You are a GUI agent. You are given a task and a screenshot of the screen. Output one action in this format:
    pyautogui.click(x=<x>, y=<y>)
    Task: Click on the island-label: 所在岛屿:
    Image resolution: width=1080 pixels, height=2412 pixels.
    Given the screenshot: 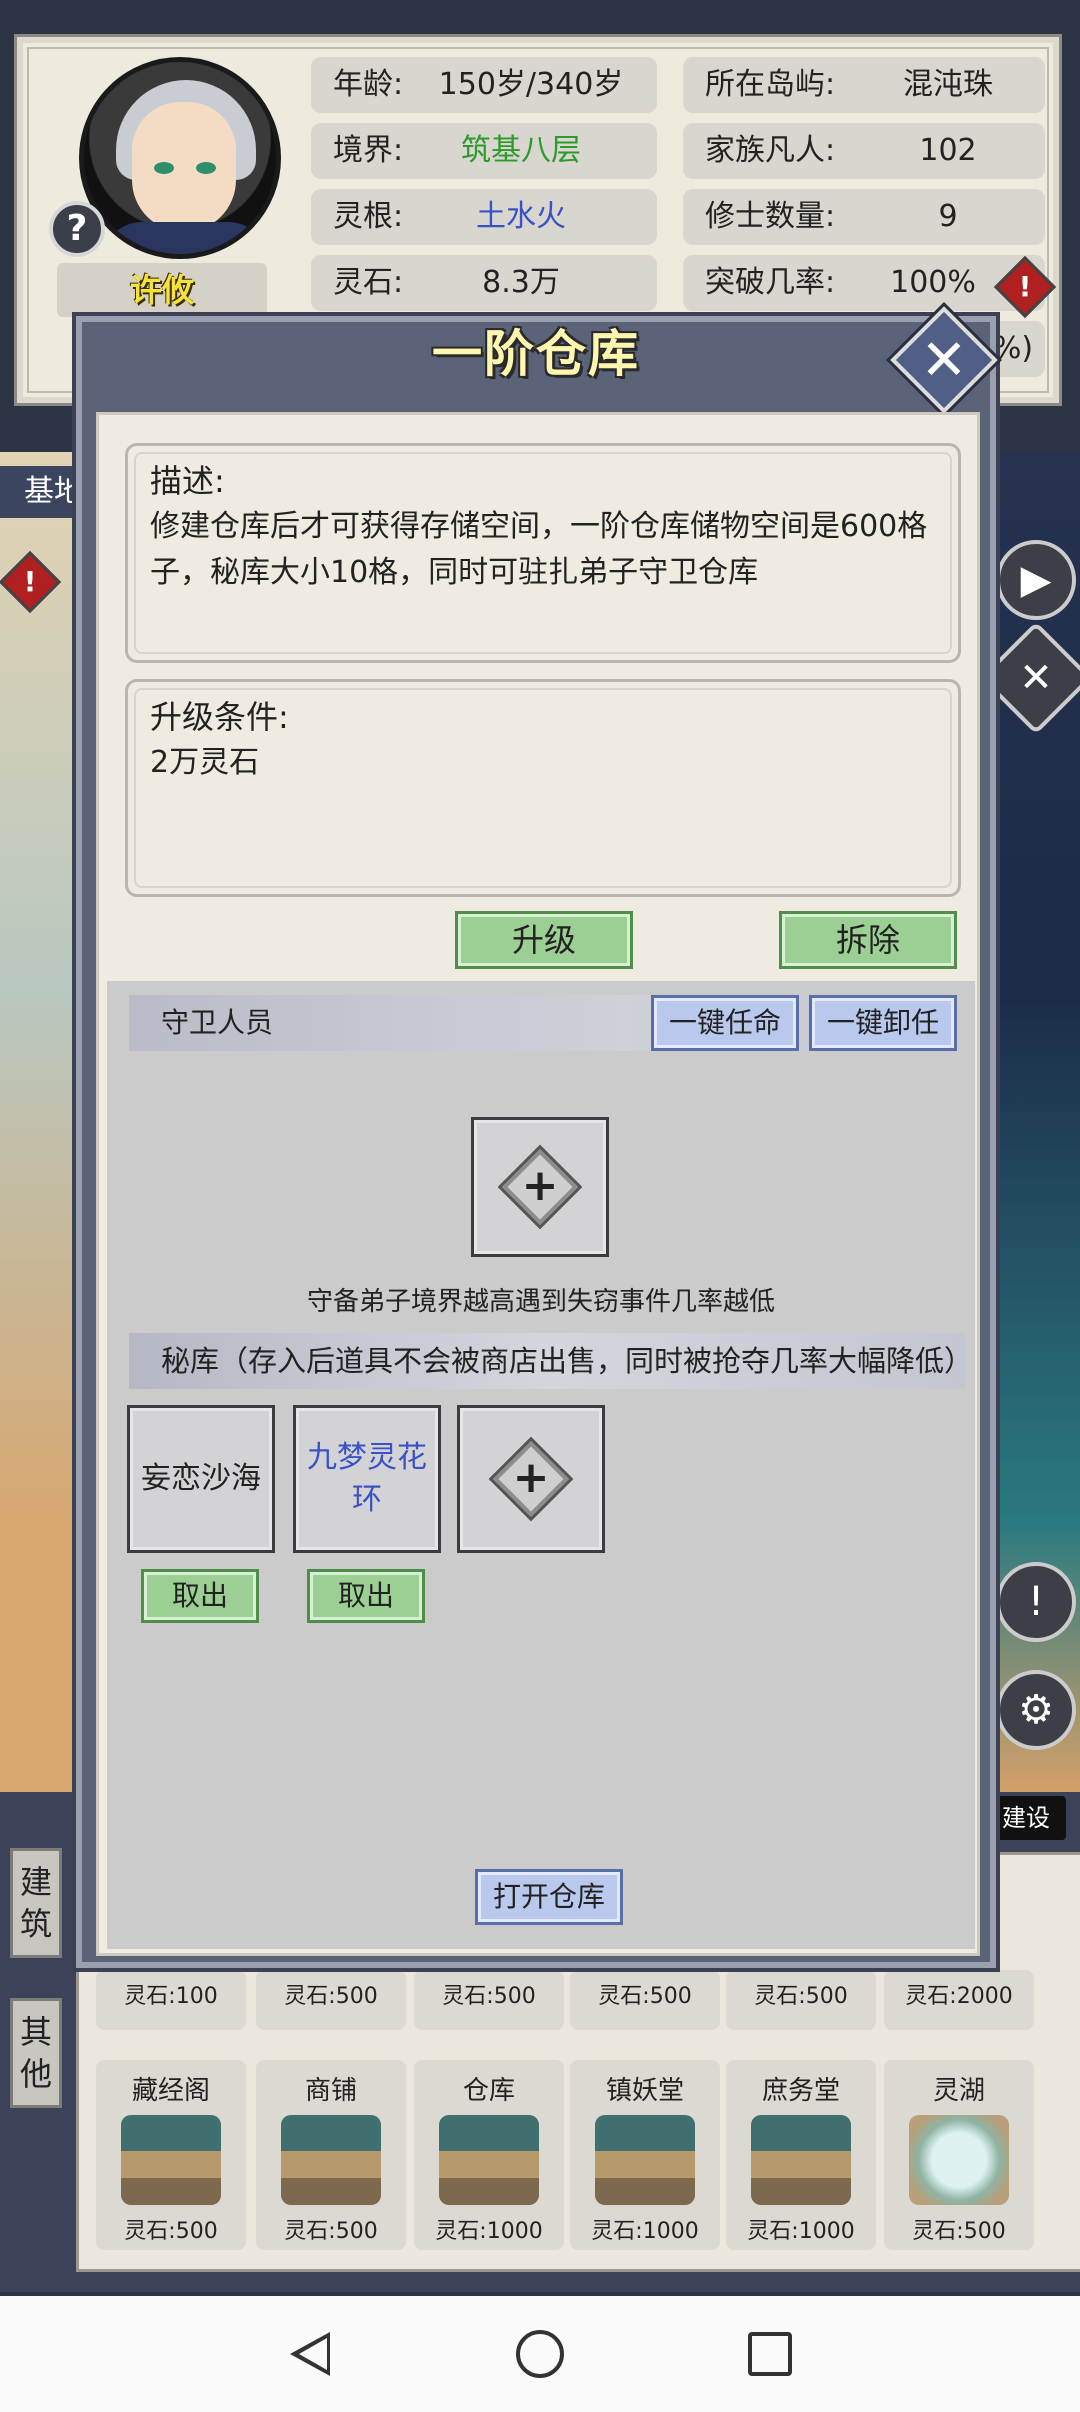 What is the action you would take?
    pyautogui.click(x=770, y=84)
    